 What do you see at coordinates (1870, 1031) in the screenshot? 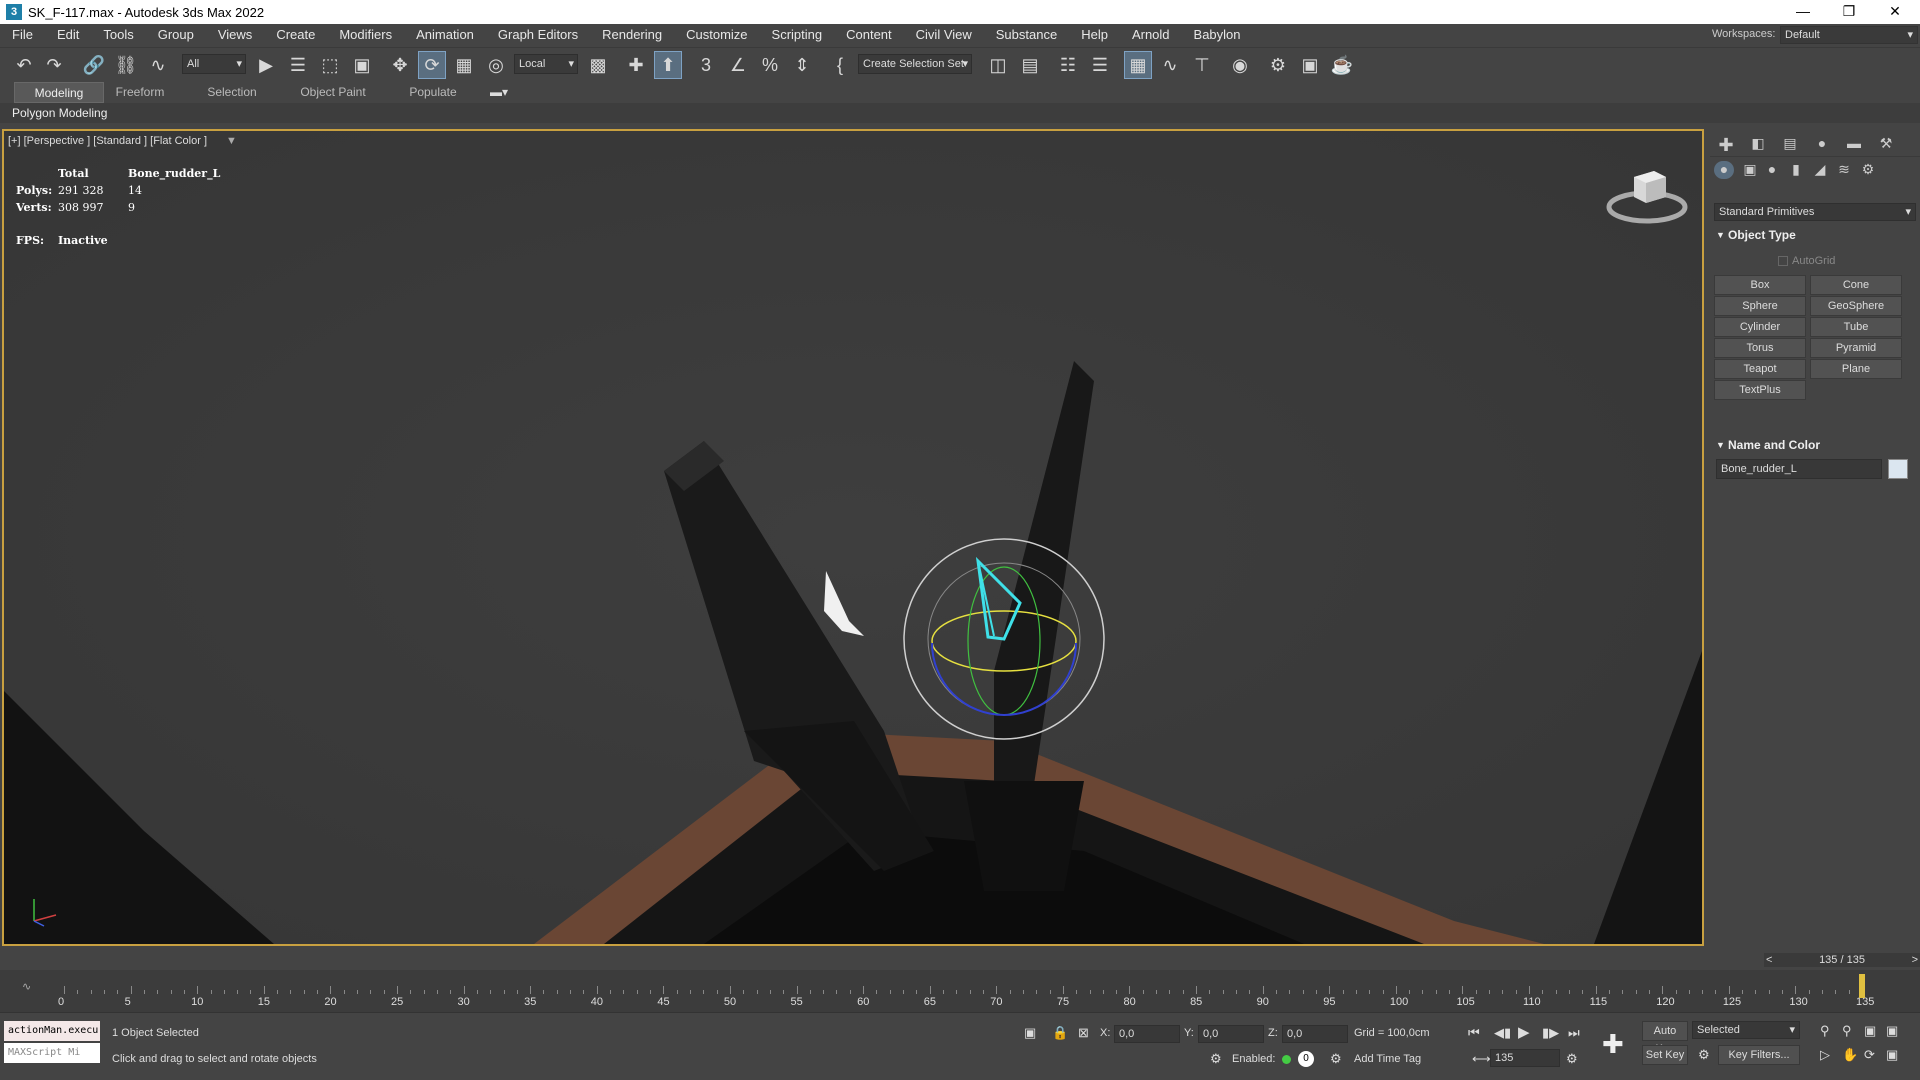
I see `zoom-extents-icon: ▣` at bounding box center [1870, 1031].